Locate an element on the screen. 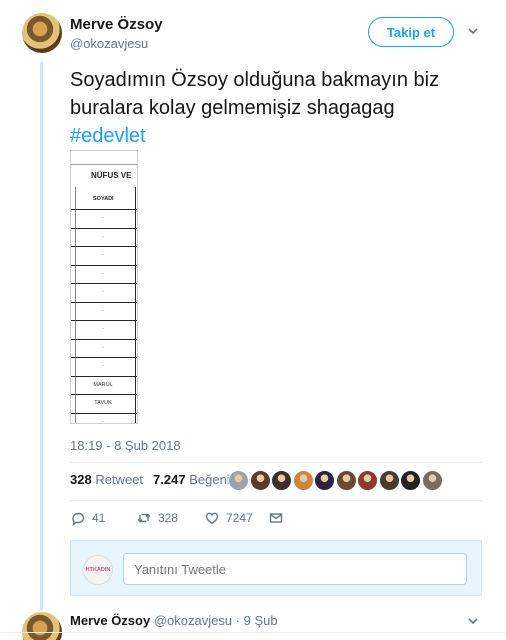 The image size is (506, 640). direct-message-action is located at coordinates (276, 518).